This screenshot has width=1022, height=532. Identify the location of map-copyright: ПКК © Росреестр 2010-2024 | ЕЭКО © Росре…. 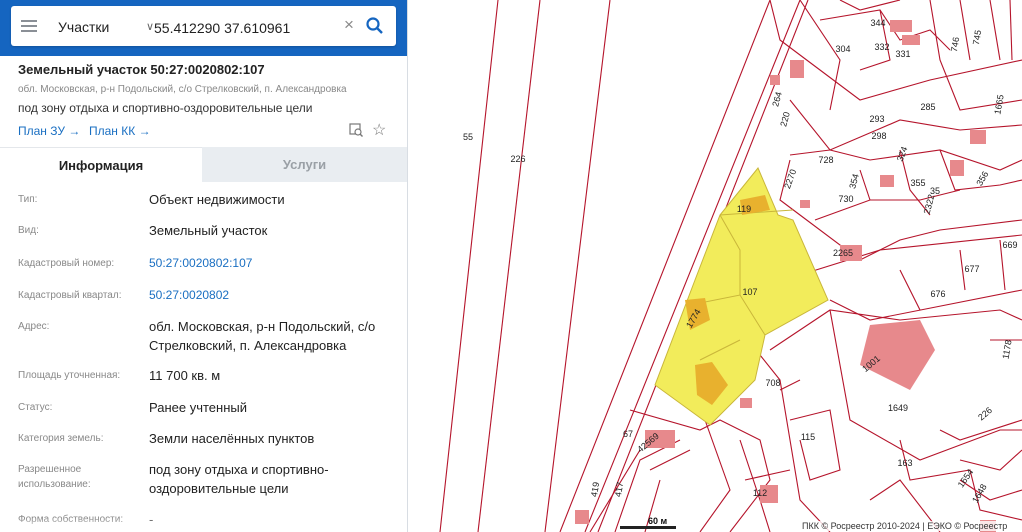
(905, 526).